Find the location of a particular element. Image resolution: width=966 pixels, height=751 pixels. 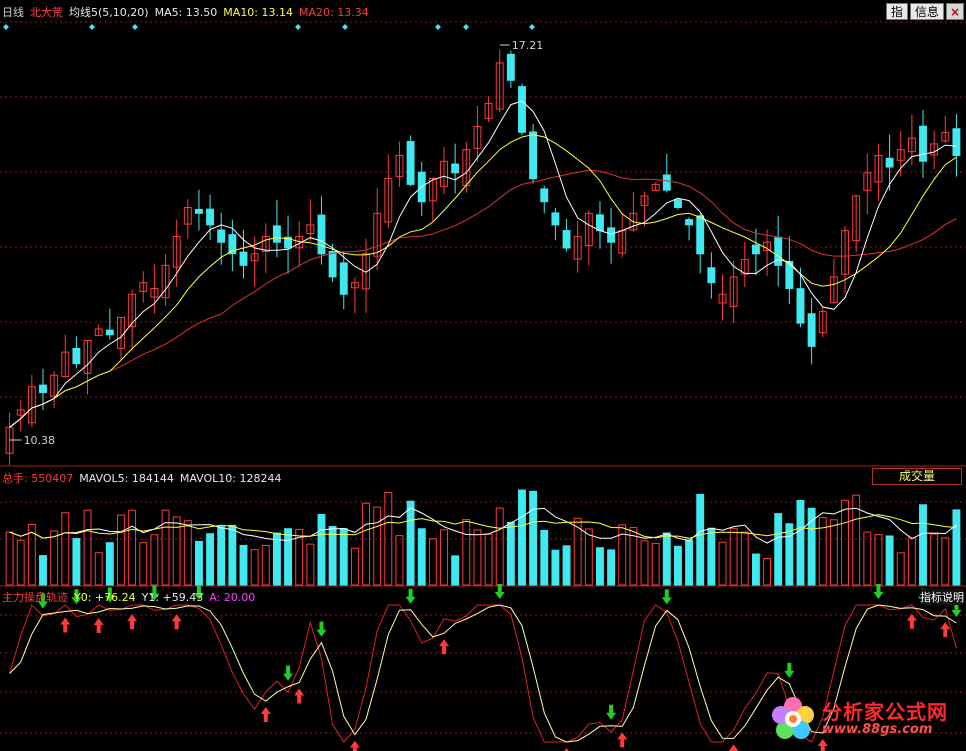

volume-indicator-button: 成交量 is located at coordinates (917, 476).